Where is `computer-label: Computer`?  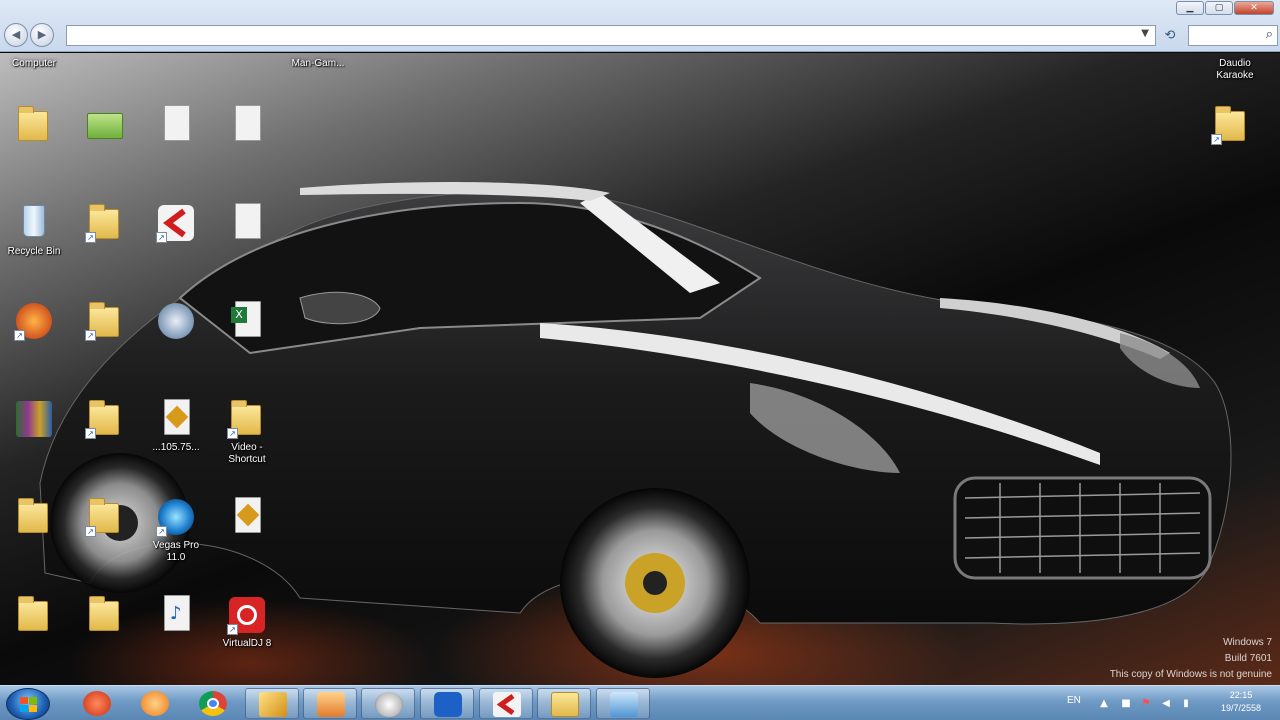
computer-label: Computer is located at coordinates (34, 63).